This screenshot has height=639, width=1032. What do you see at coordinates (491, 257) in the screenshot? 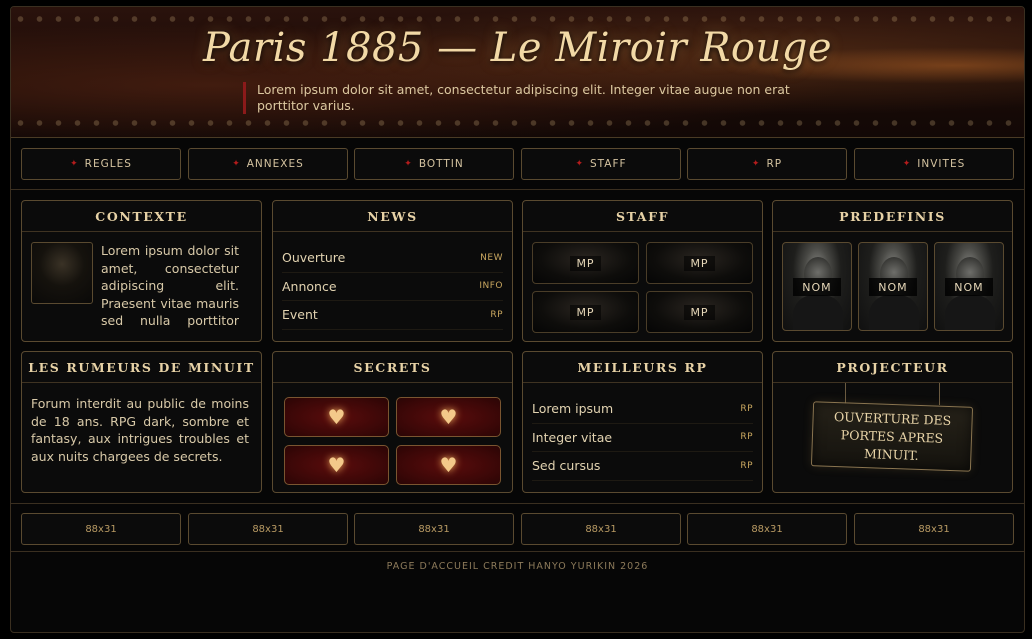
I see `news-tag: NEW` at bounding box center [491, 257].